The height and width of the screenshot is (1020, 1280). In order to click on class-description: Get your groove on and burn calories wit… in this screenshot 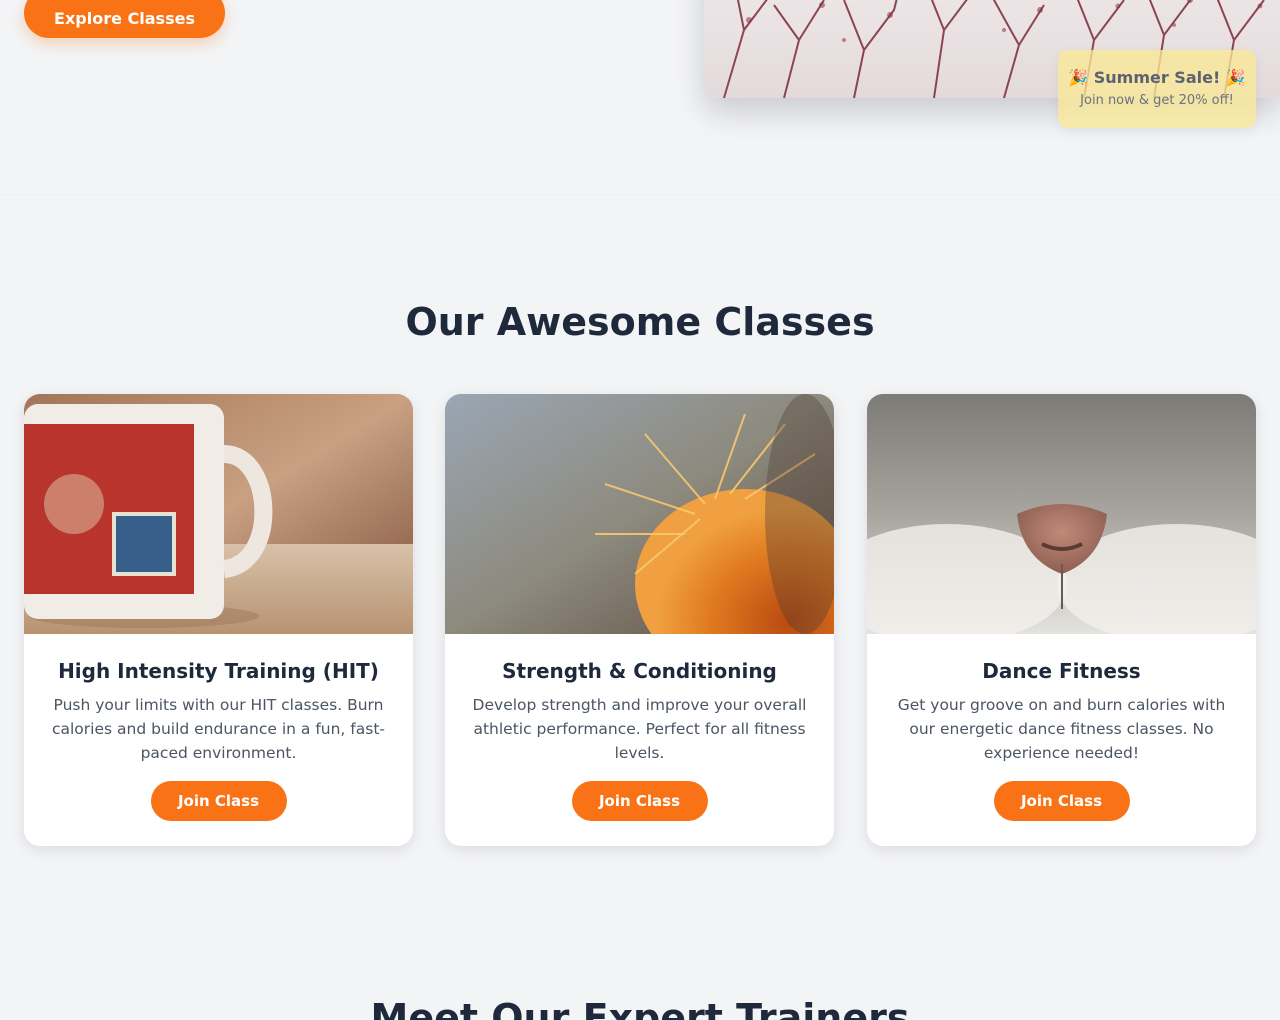, I will do `click(1061, 729)`.